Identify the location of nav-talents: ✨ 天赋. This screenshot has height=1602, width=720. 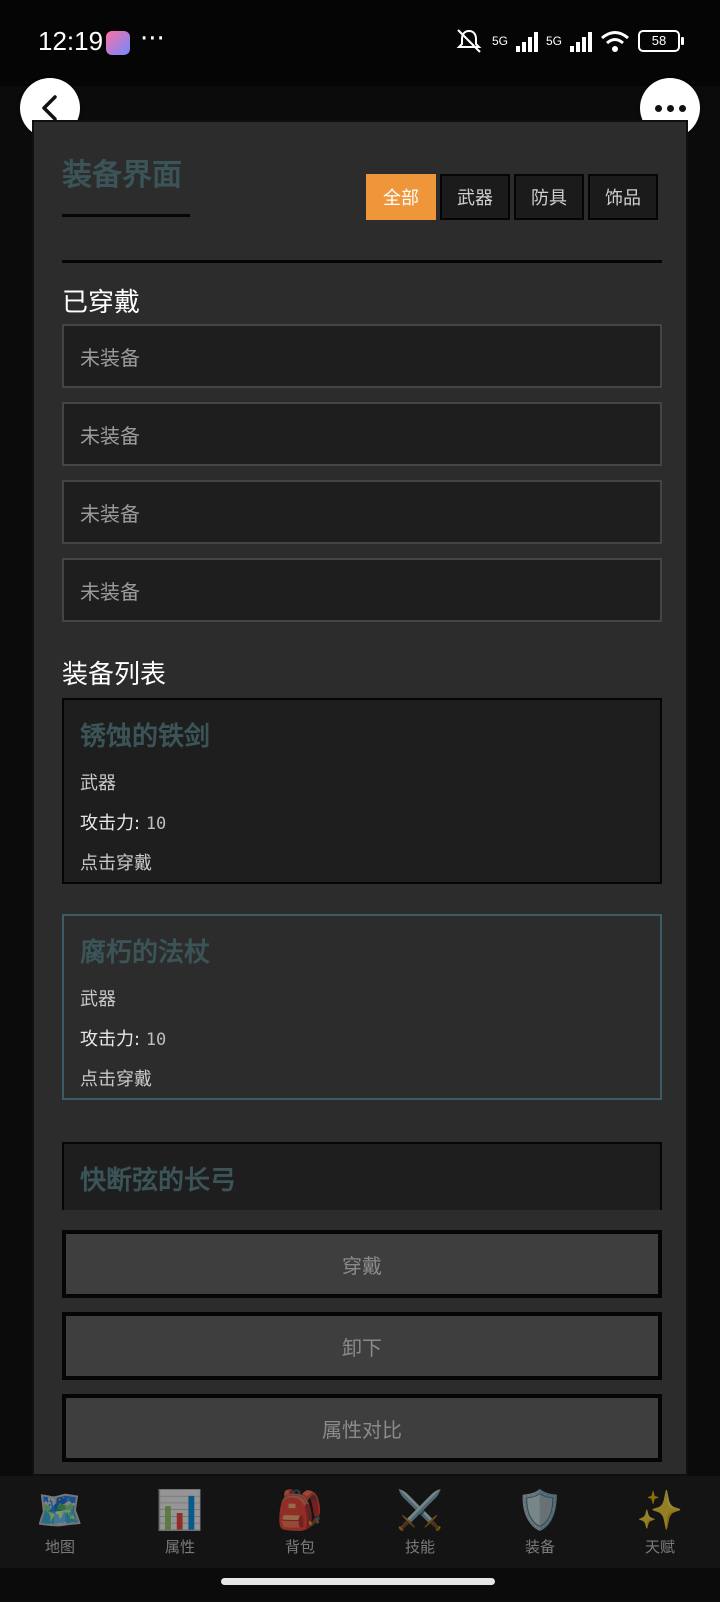
(660, 1522).